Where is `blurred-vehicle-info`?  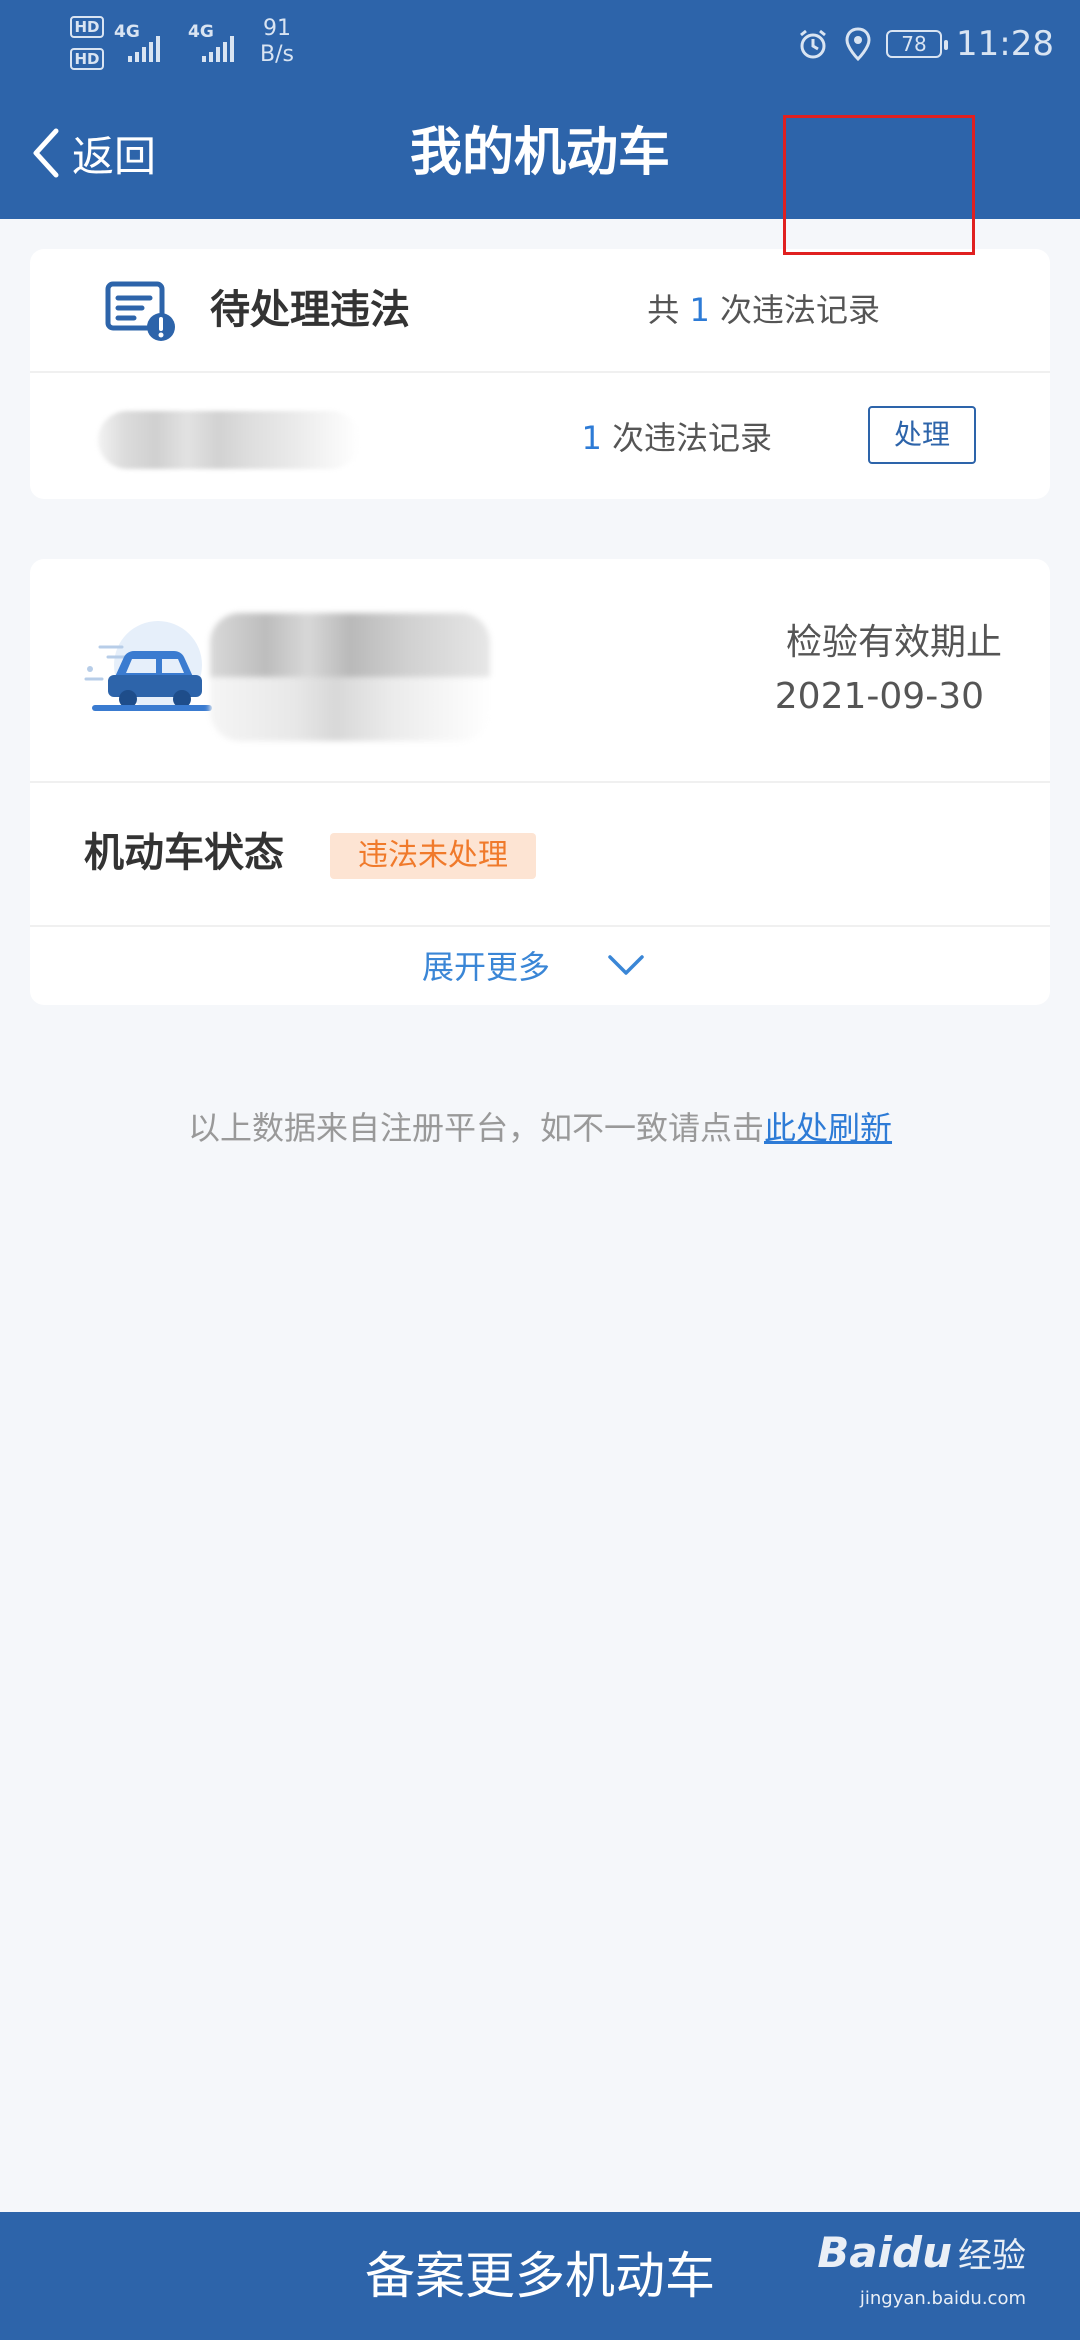
blurred-vehicle-info is located at coordinates (350, 677).